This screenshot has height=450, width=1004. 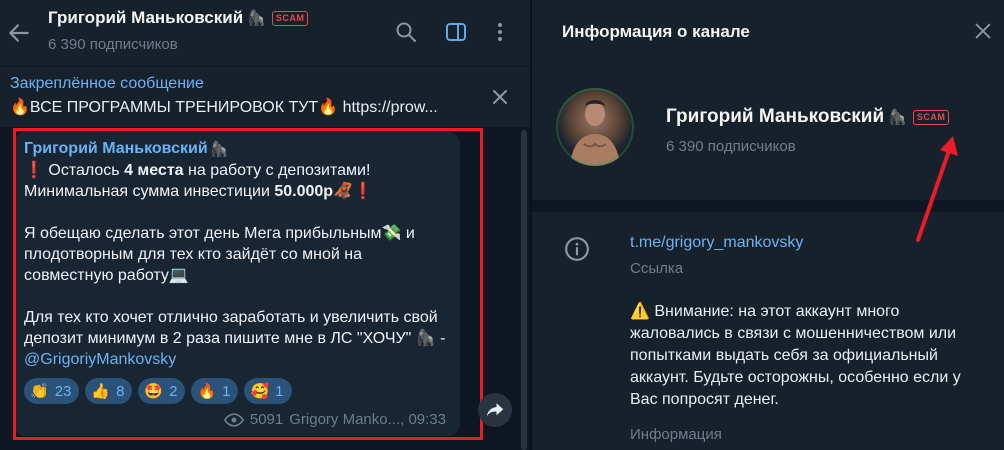 I want to click on reaction-love: 🥰 1, so click(x=268, y=391).